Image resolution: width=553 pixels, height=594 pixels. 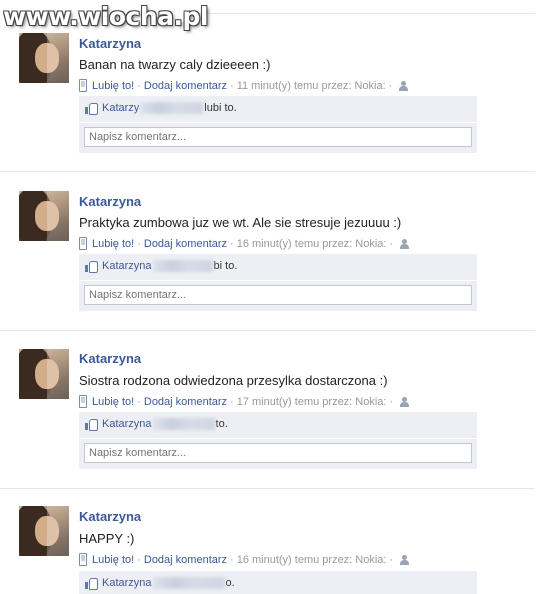 I want to click on likes-suffix: bi to., so click(x=225, y=266).